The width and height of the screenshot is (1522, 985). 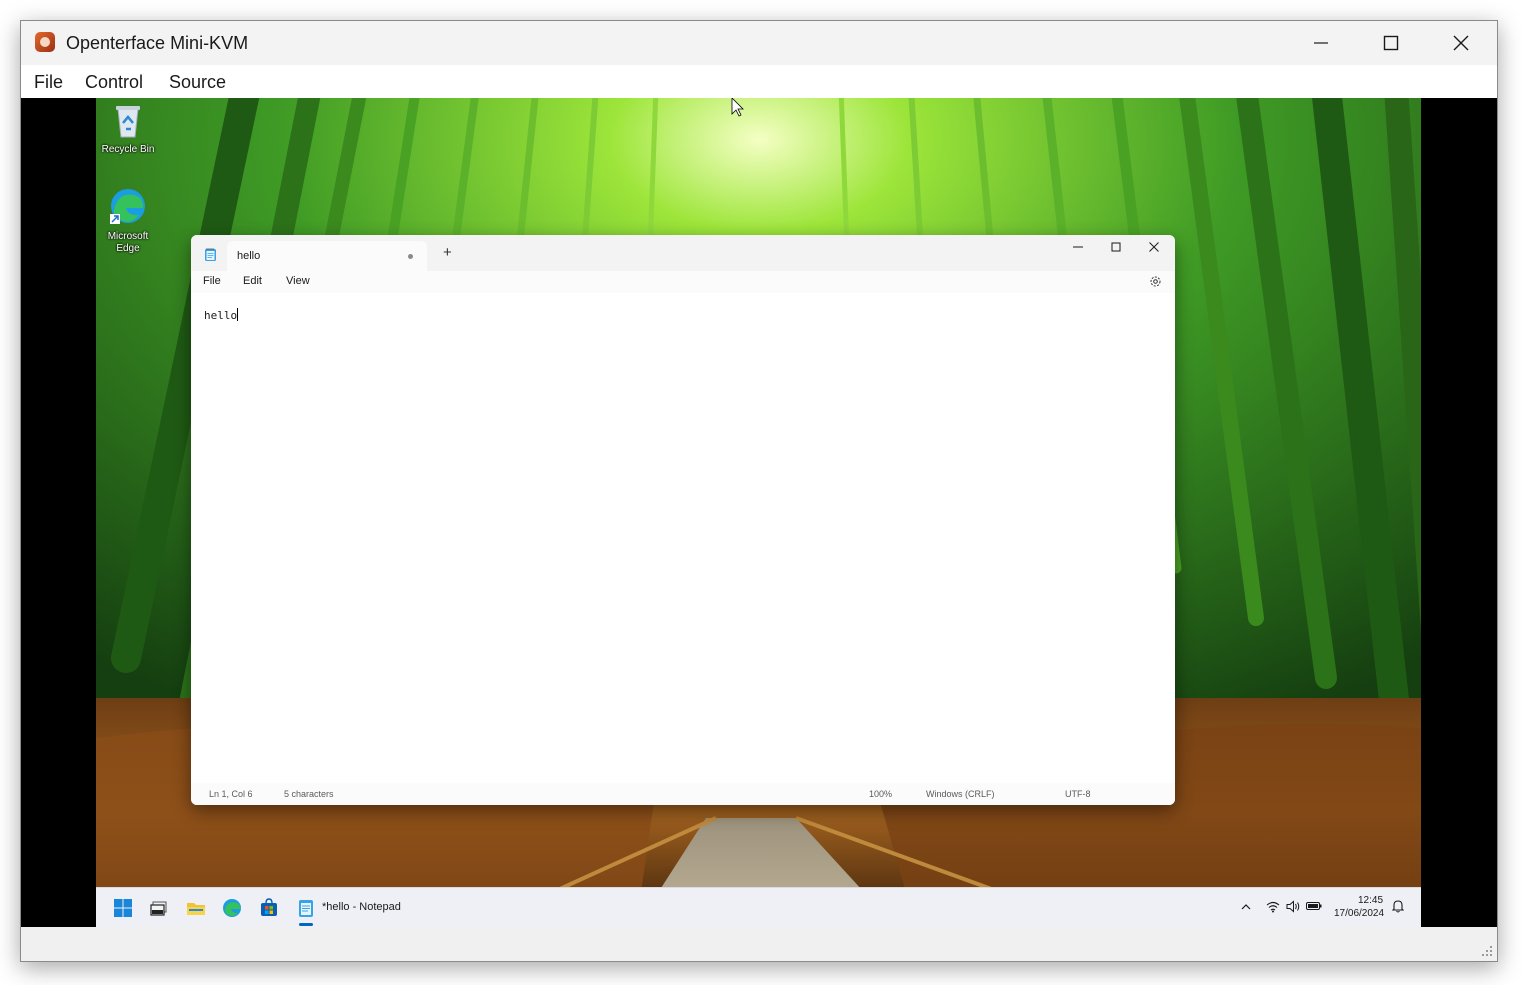 I want to click on status-line-ending: Windows (CRLF), so click(x=960, y=794).